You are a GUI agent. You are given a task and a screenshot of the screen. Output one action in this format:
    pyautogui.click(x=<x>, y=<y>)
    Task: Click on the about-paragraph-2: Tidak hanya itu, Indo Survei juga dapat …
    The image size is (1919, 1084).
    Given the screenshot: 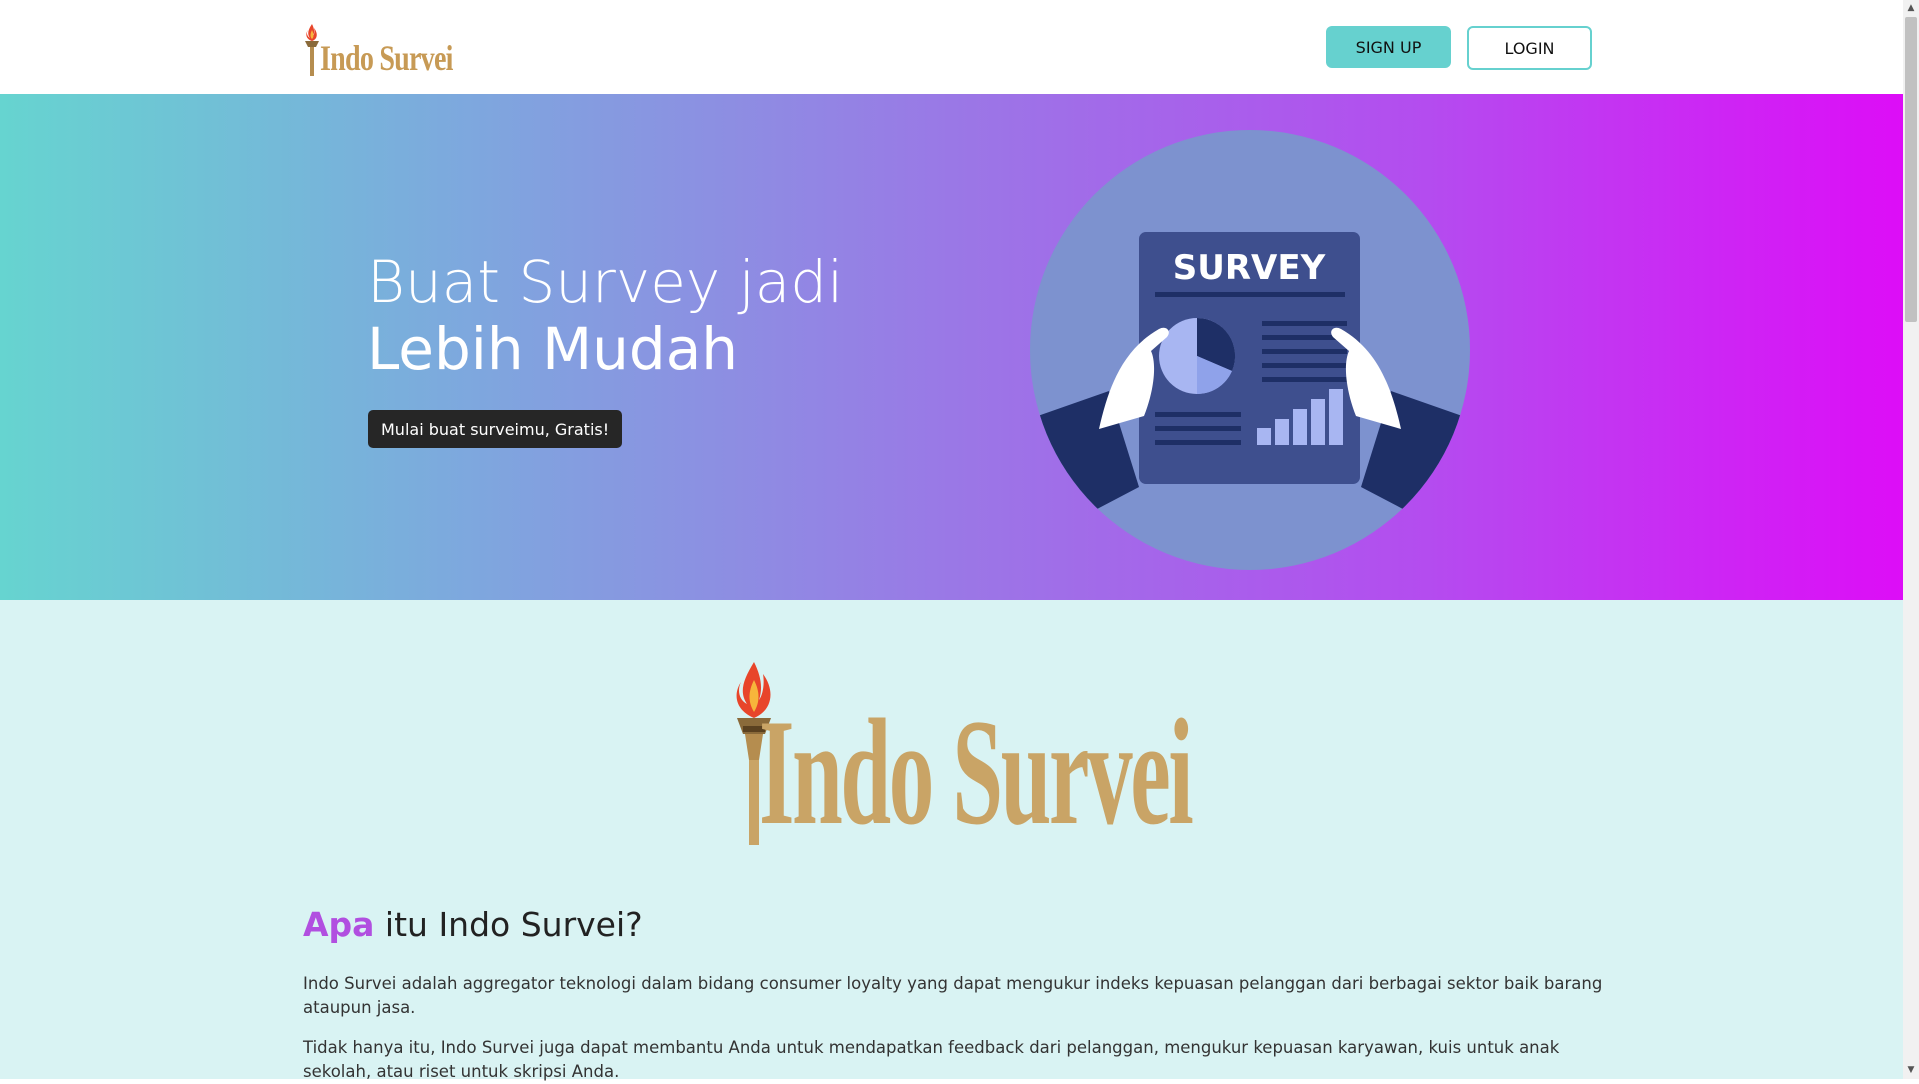 What is the action you would take?
    pyautogui.click(x=931, y=1059)
    